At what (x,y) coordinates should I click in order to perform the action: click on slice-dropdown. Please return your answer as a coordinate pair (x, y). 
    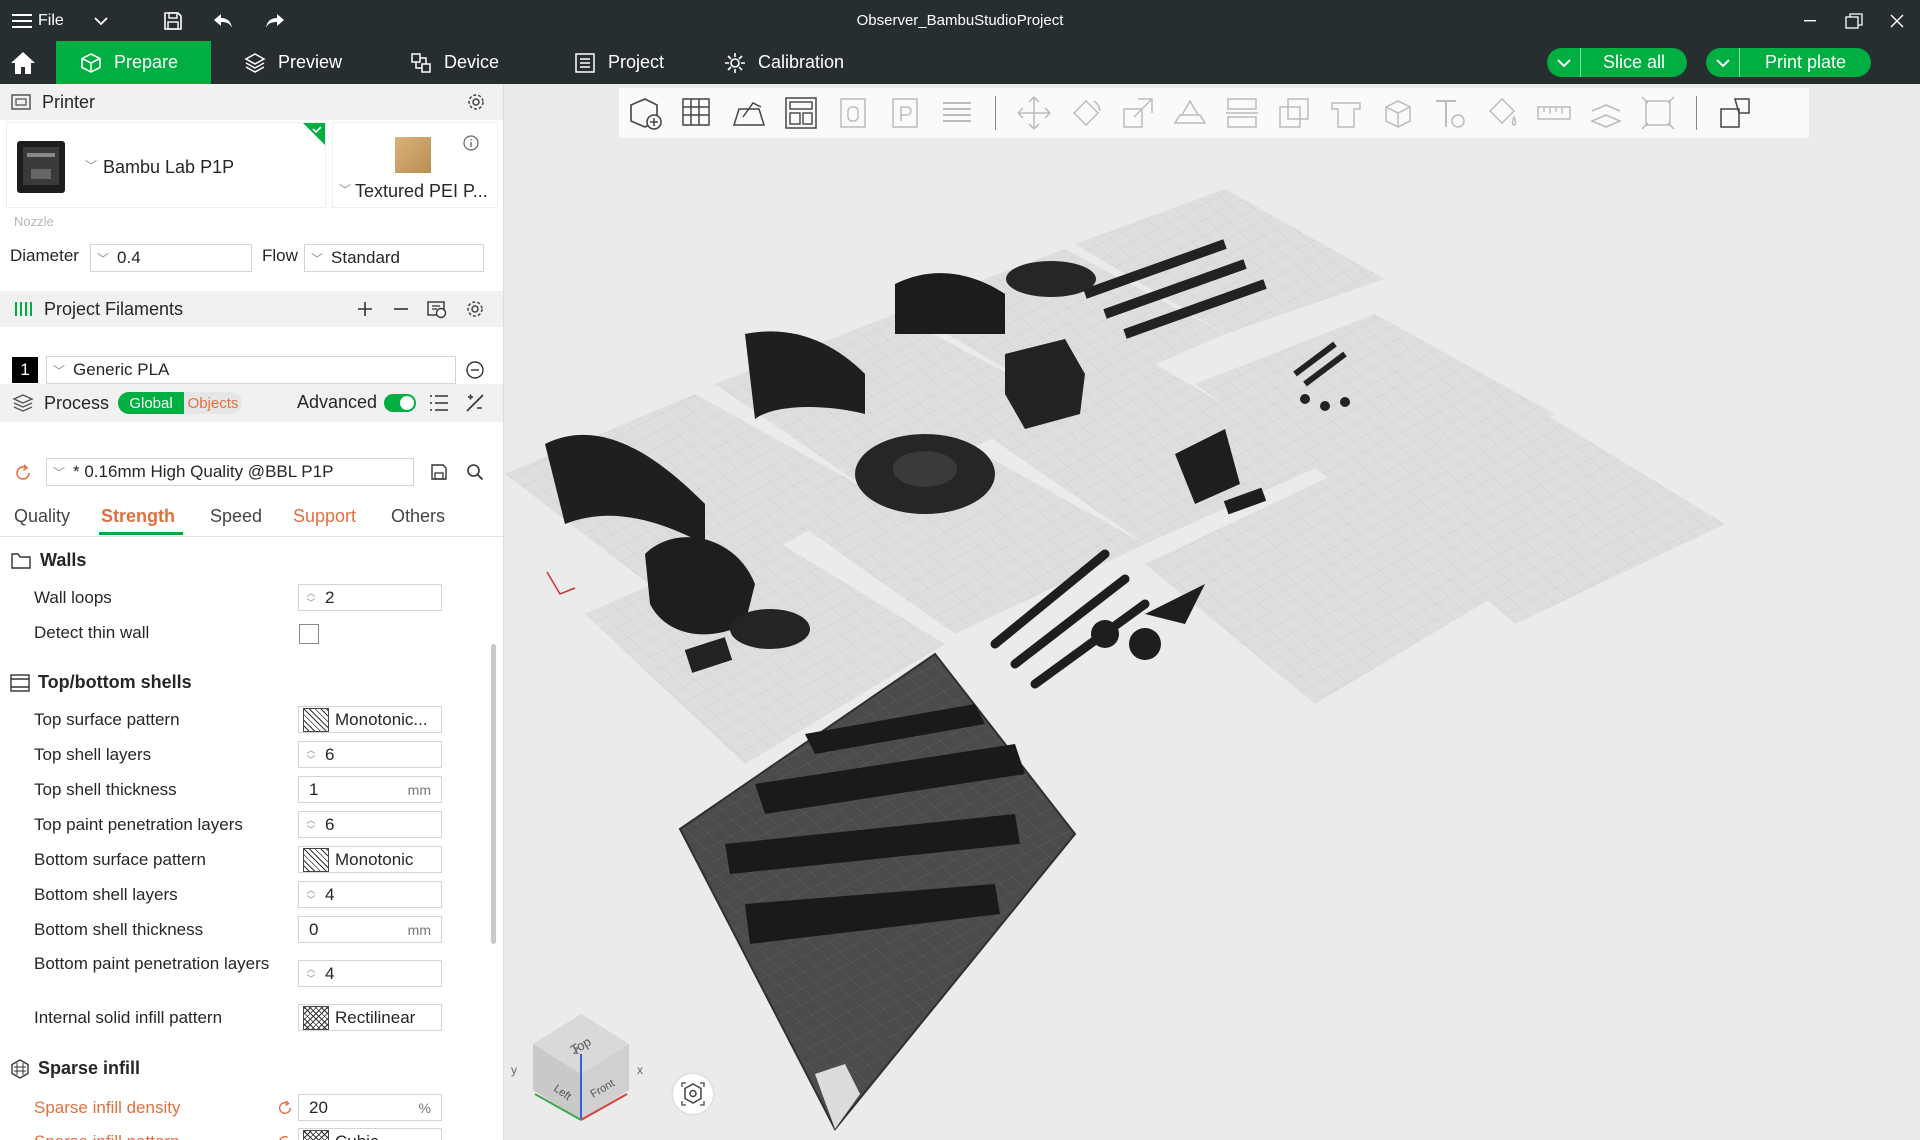
    Looking at the image, I should click on (1564, 62).